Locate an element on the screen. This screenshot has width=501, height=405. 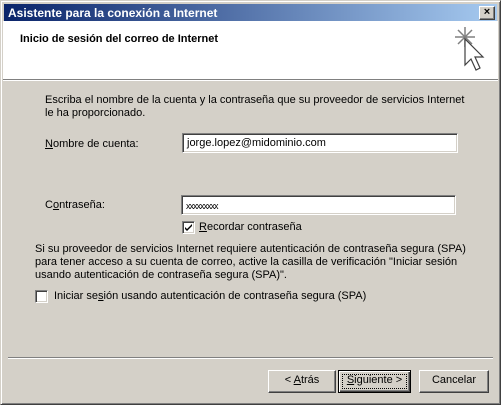
checkmark-icon is located at coordinates (188, 227).